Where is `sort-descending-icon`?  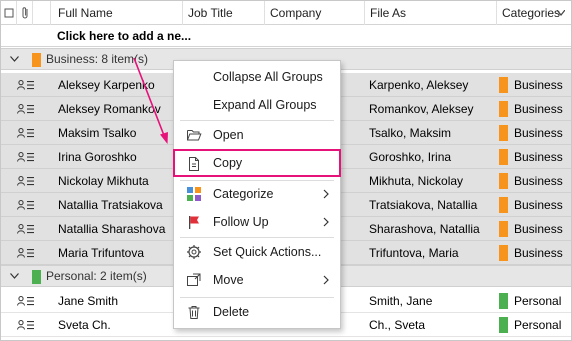
sort-descending-icon is located at coordinates (561, 13).